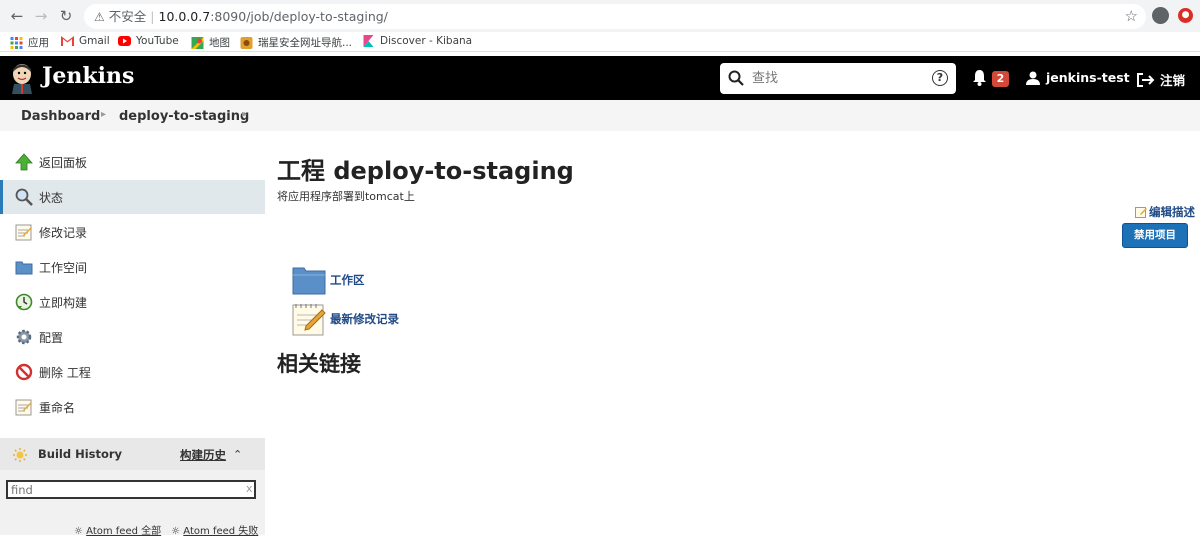  I want to click on search-input, so click(837, 78).